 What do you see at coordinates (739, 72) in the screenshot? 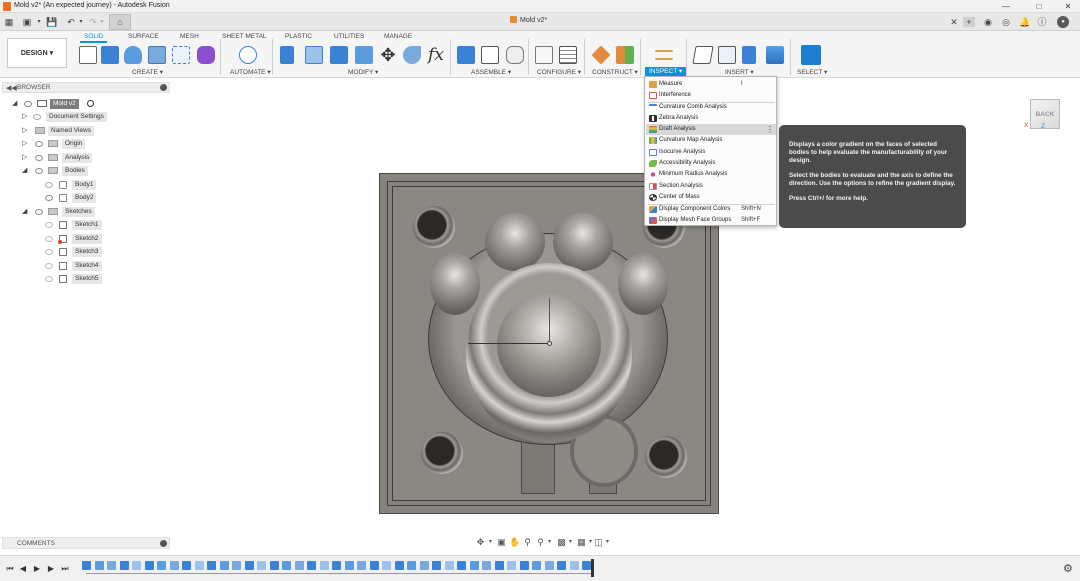
I see `insert-menu: INSERT ▾` at bounding box center [739, 72].